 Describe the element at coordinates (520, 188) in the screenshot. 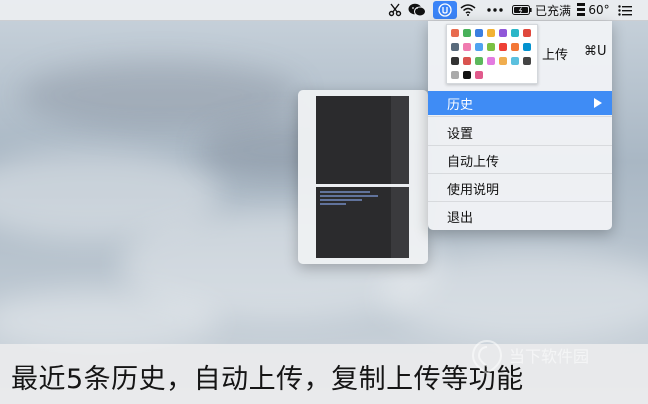

I see `menu-item-instructions: 使用说明` at that location.